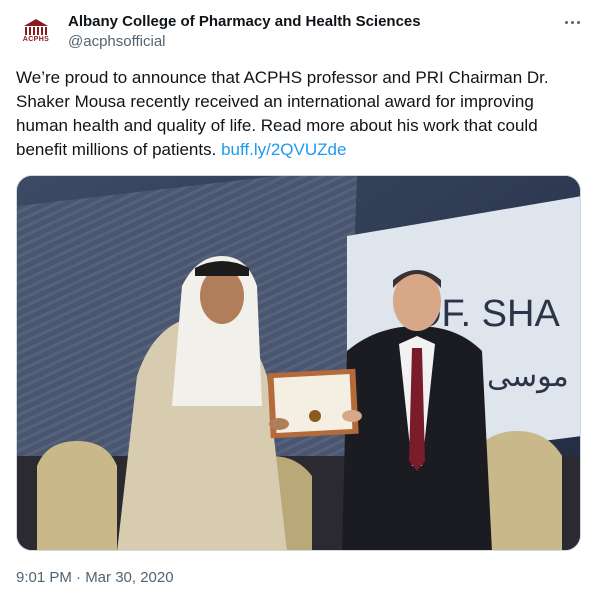 This screenshot has height=603, width=598. I want to click on banner-arabic-text: موسى, so click(528, 376).